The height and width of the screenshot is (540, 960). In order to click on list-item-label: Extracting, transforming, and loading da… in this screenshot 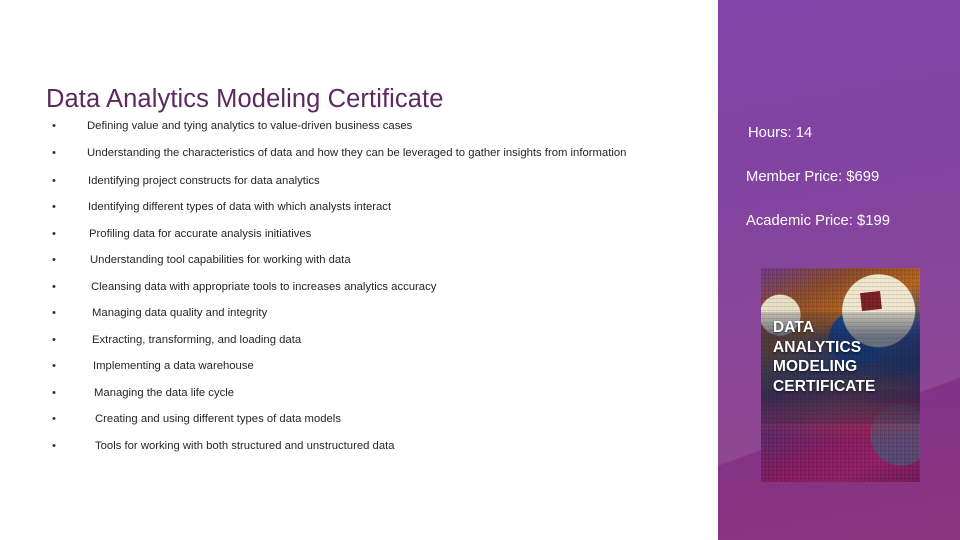, I will do `click(197, 339)`.